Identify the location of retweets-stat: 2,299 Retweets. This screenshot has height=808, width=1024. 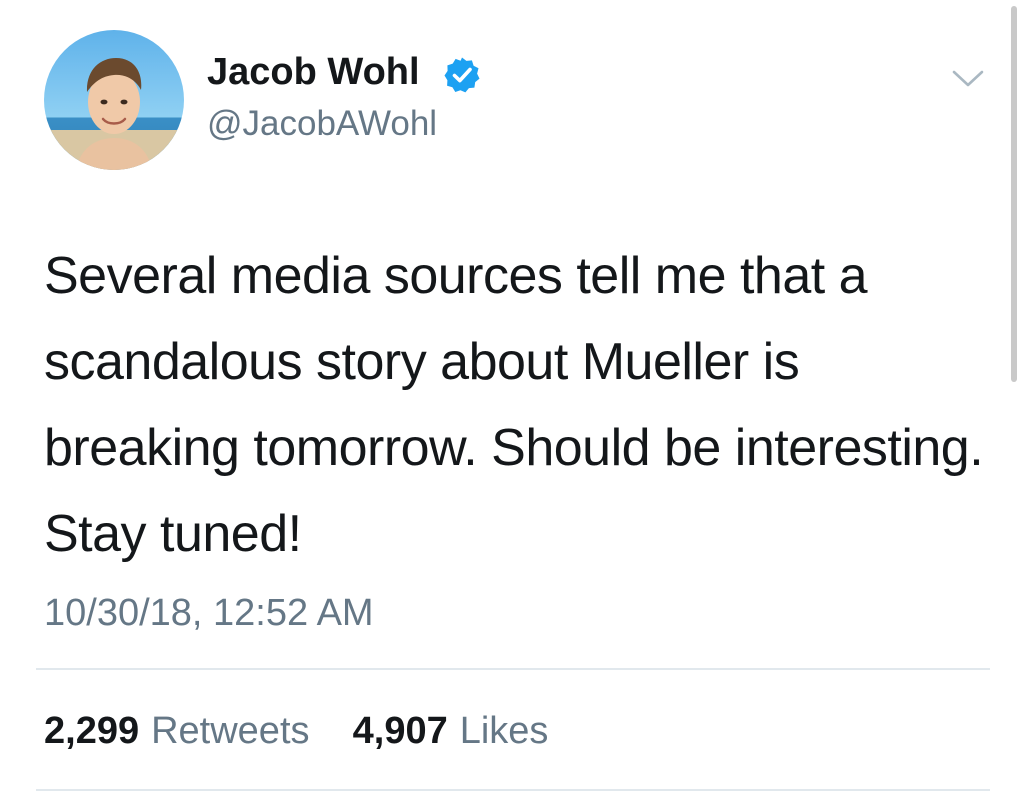
(182, 731).